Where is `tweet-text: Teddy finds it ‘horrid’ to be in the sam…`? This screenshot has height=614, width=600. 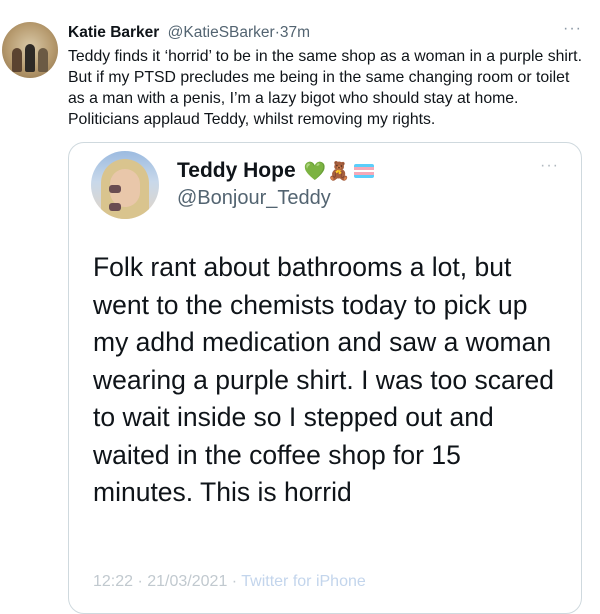 tweet-text: Teddy finds it ‘horrid’ to be in the sam… is located at coordinates (325, 88).